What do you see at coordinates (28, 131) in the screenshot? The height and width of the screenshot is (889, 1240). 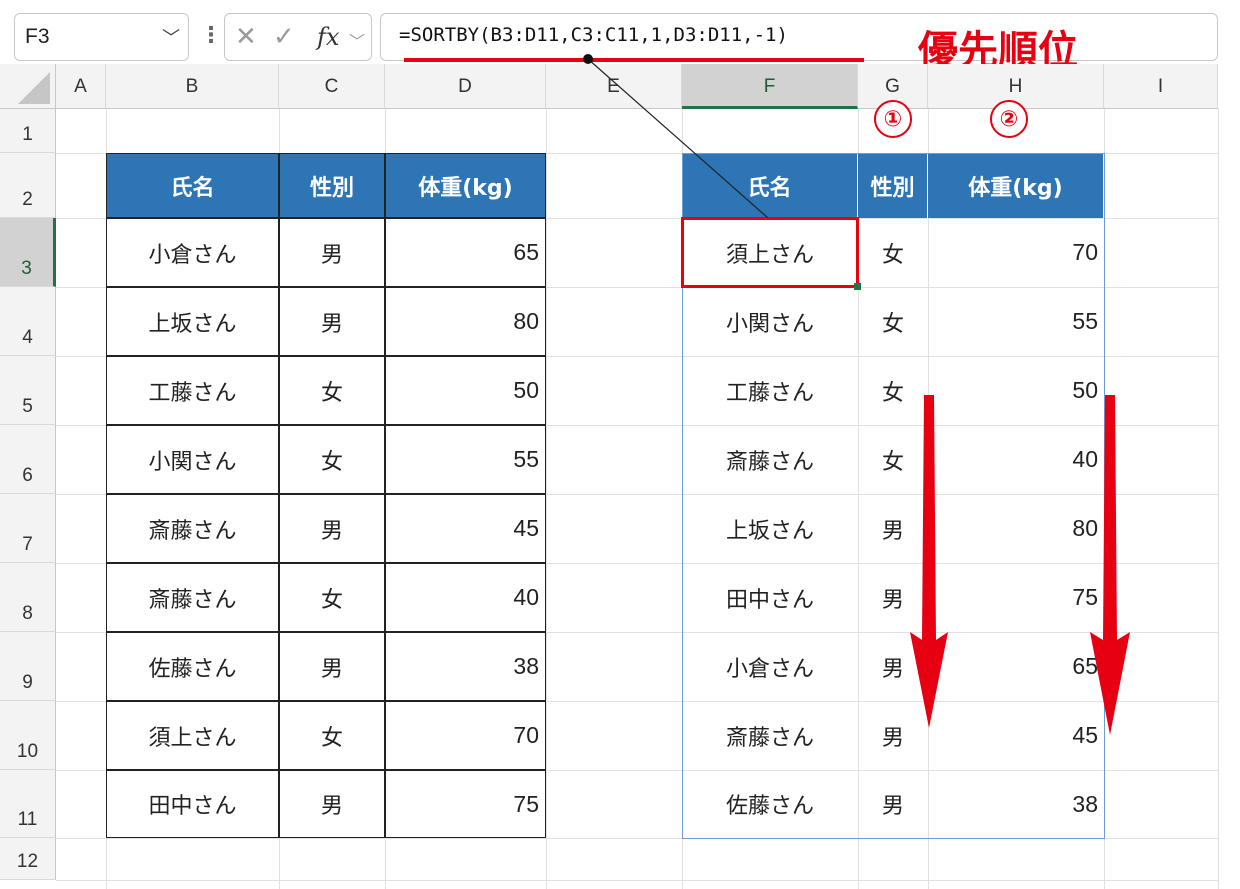 I see `row-header-1: 1` at bounding box center [28, 131].